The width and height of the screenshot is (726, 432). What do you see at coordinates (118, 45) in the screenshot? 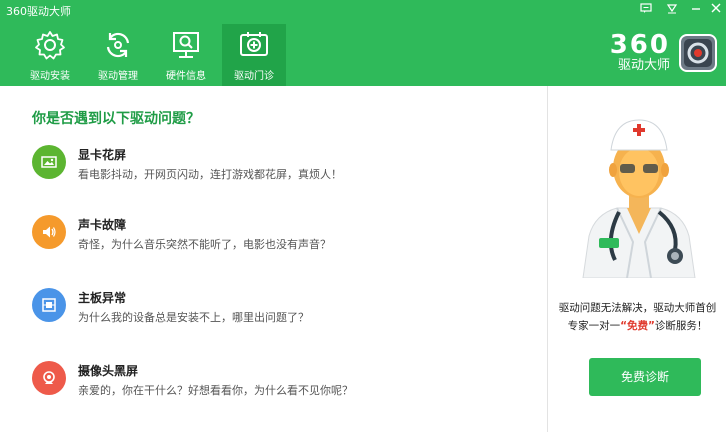
I see `refresh-icon` at bounding box center [118, 45].